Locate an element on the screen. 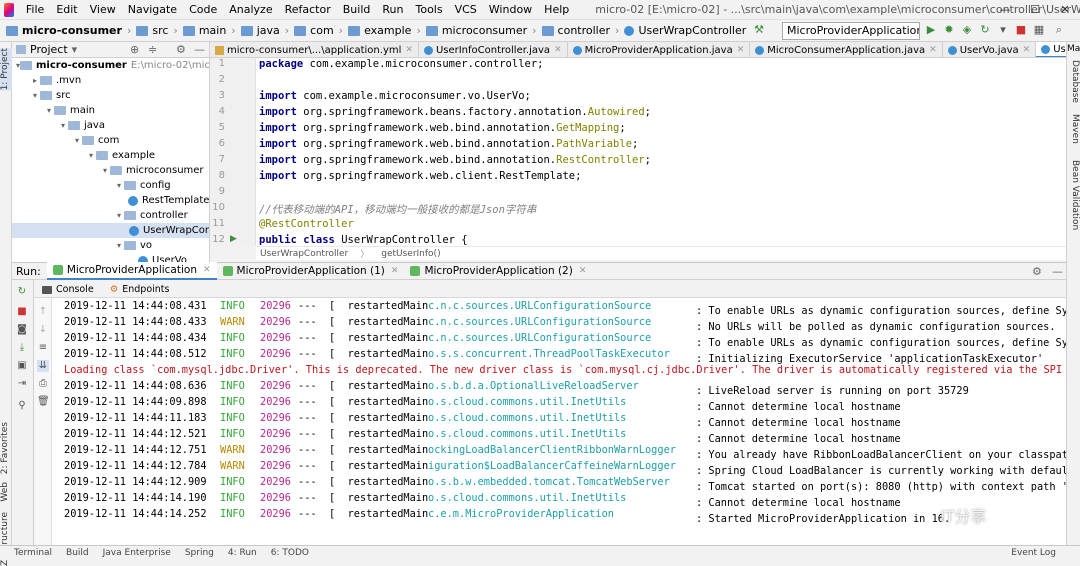  breadcrumb-item: example is located at coordinates (379, 30).